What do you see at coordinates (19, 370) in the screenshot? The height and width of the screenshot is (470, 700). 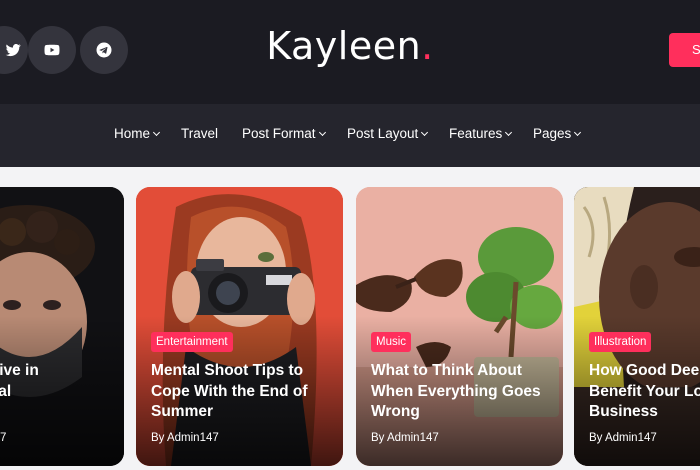 I see `title-line: akes to Live in` at bounding box center [19, 370].